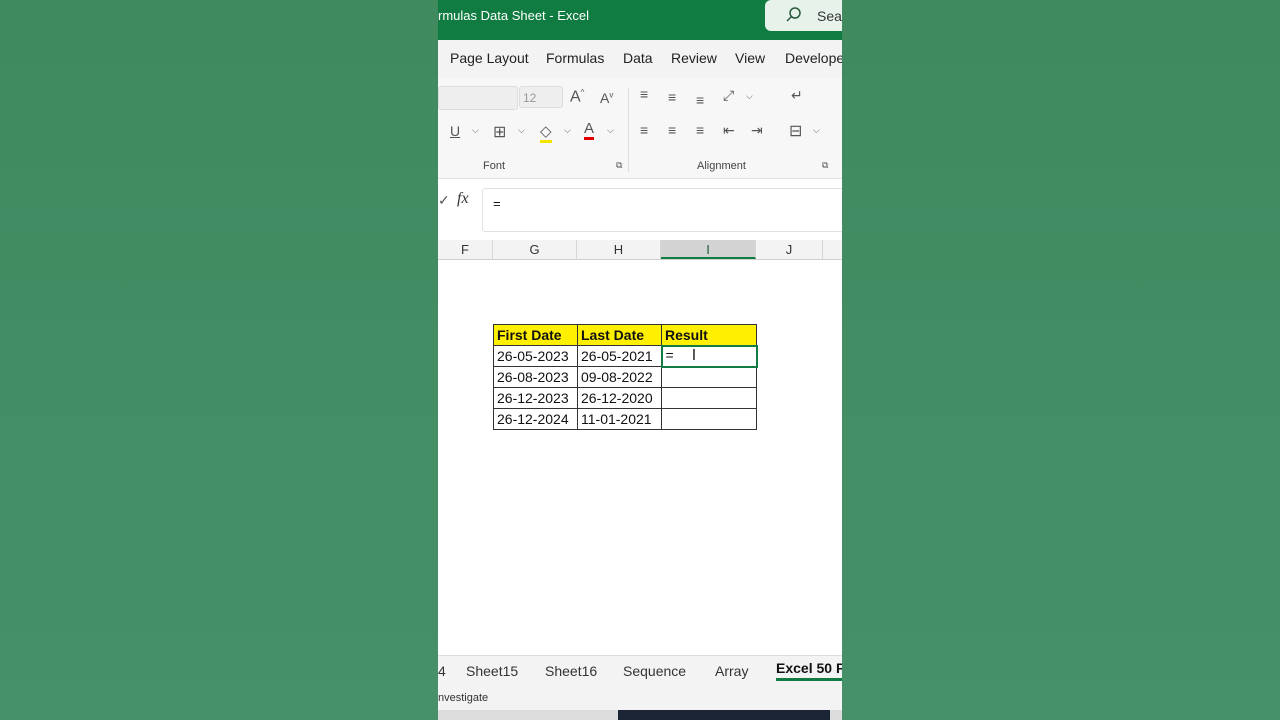  I want to click on taskbar-dark-area, so click(724, 715).